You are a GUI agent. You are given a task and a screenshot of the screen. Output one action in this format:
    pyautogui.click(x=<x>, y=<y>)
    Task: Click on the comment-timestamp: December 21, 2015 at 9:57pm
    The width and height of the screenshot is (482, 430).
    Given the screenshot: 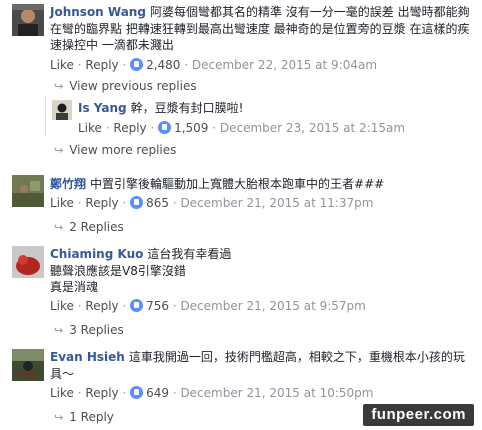 What is the action you would take?
    pyautogui.click(x=272, y=306)
    